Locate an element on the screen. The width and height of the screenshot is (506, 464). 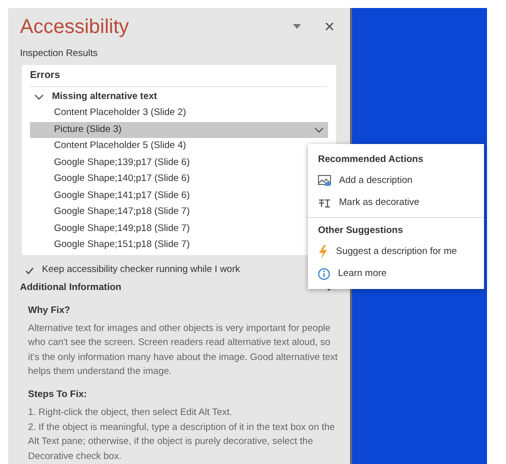
section-heading: Additional Information is located at coordinates (71, 288).